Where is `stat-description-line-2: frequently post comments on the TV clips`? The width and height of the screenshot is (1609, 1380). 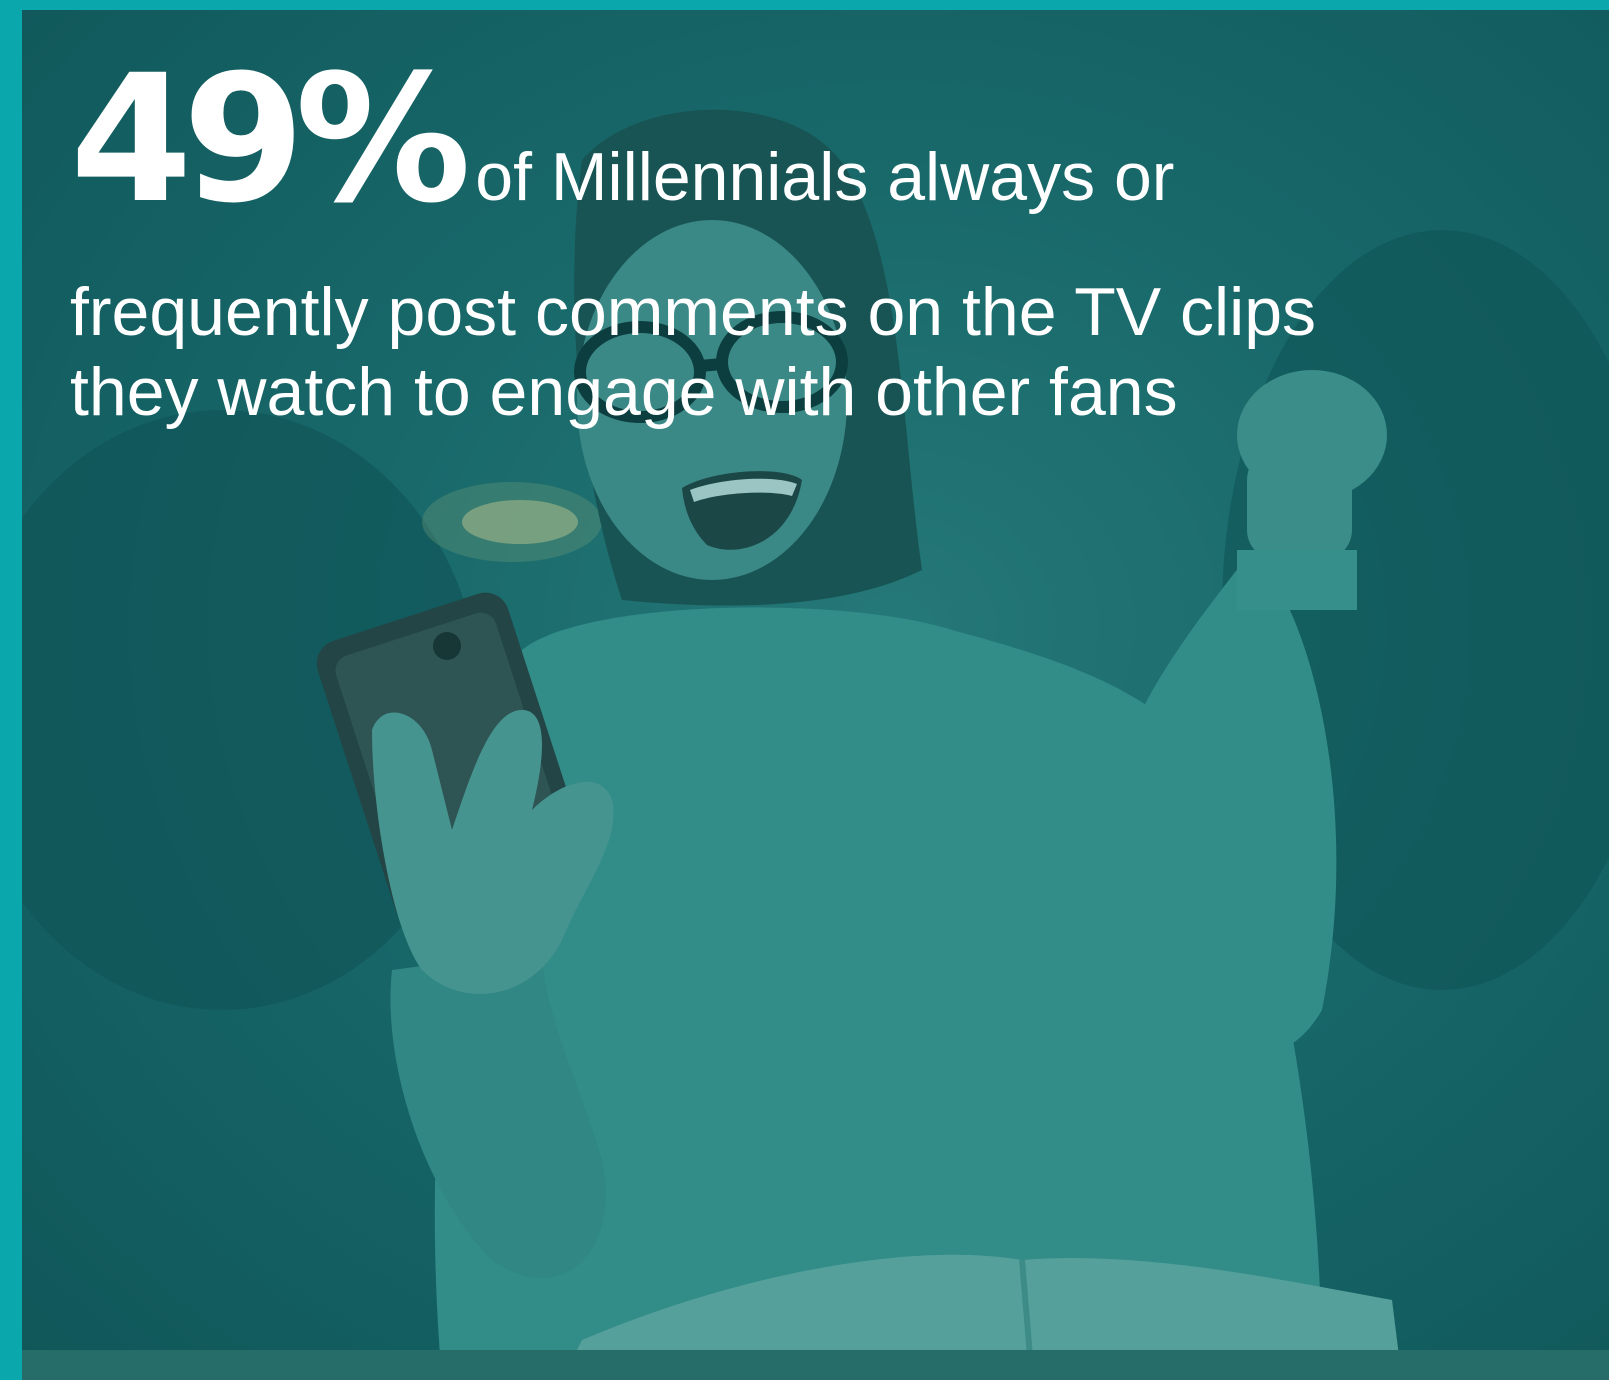 stat-description-line-2: frequently post comments on the TV clips is located at coordinates (693, 312).